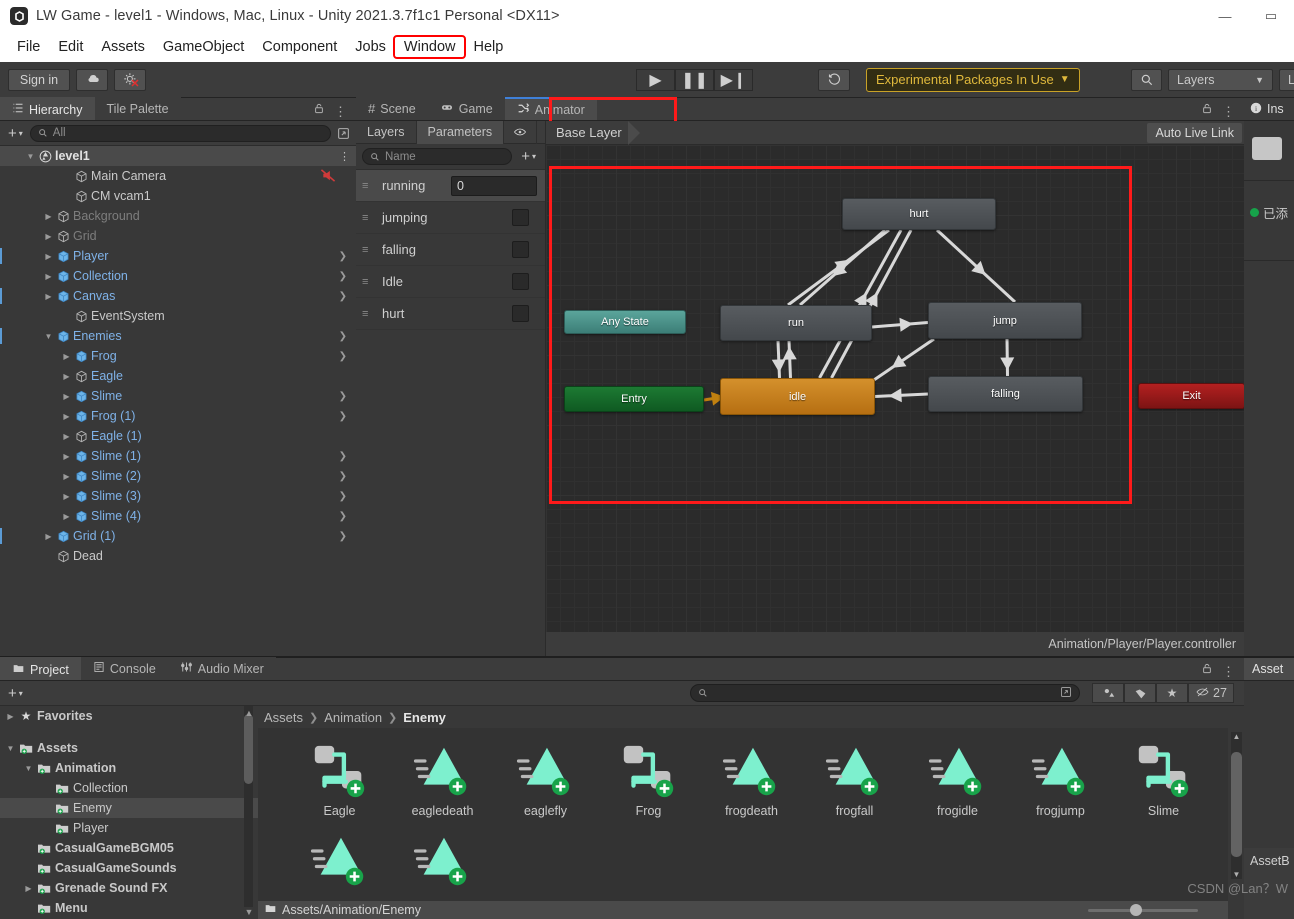 This screenshot has height=919, width=1294. What do you see at coordinates (648, 779) in the screenshot?
I see `asset-item-frog: Frog` at bounding box center [648, 779].